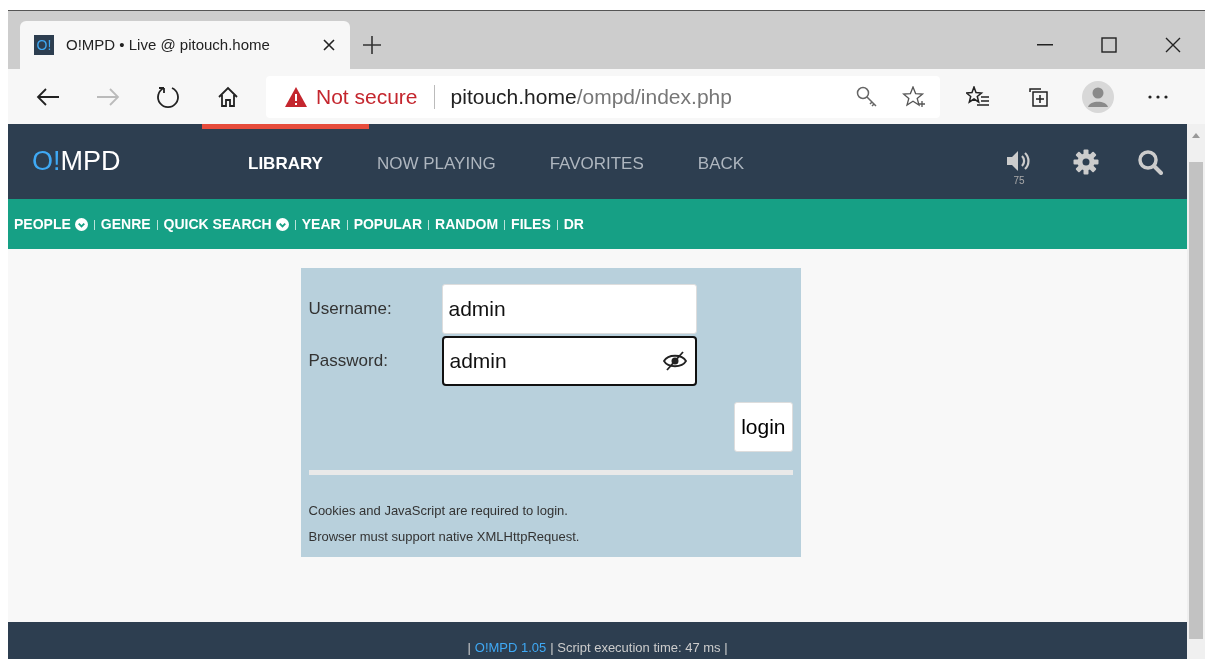 The image size is (1205, 659). Describe the element at coordinates (296, 96) in the screenshot. I see `warning-icon` at that location.